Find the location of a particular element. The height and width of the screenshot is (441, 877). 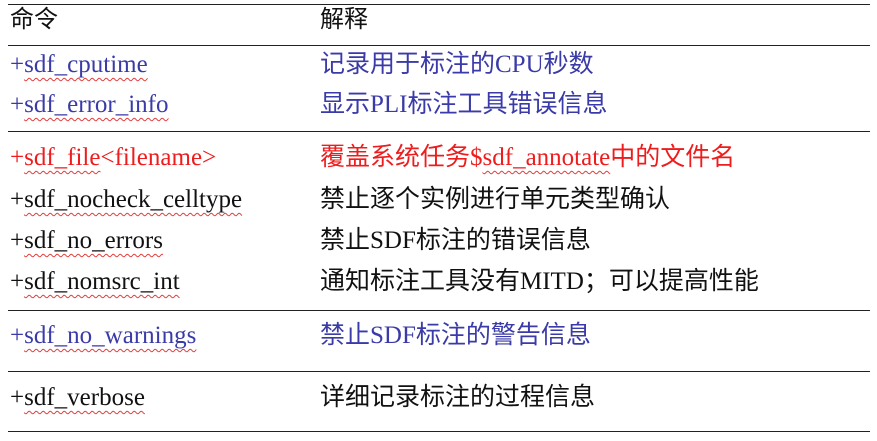

table-row-description: 显示PLI标注工具错误信息 is located at coordinates (464, 104).